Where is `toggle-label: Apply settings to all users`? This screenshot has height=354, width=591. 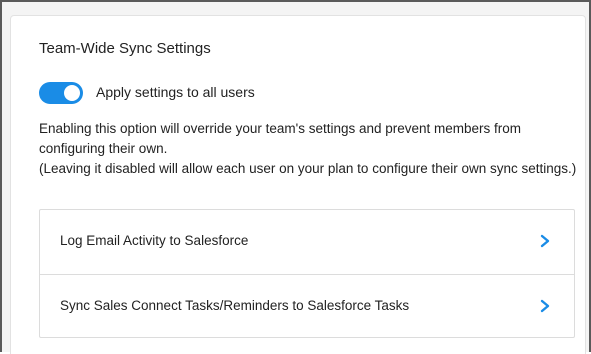
toggle-label: Apply settings to all users is located at coordinates (175, 92).